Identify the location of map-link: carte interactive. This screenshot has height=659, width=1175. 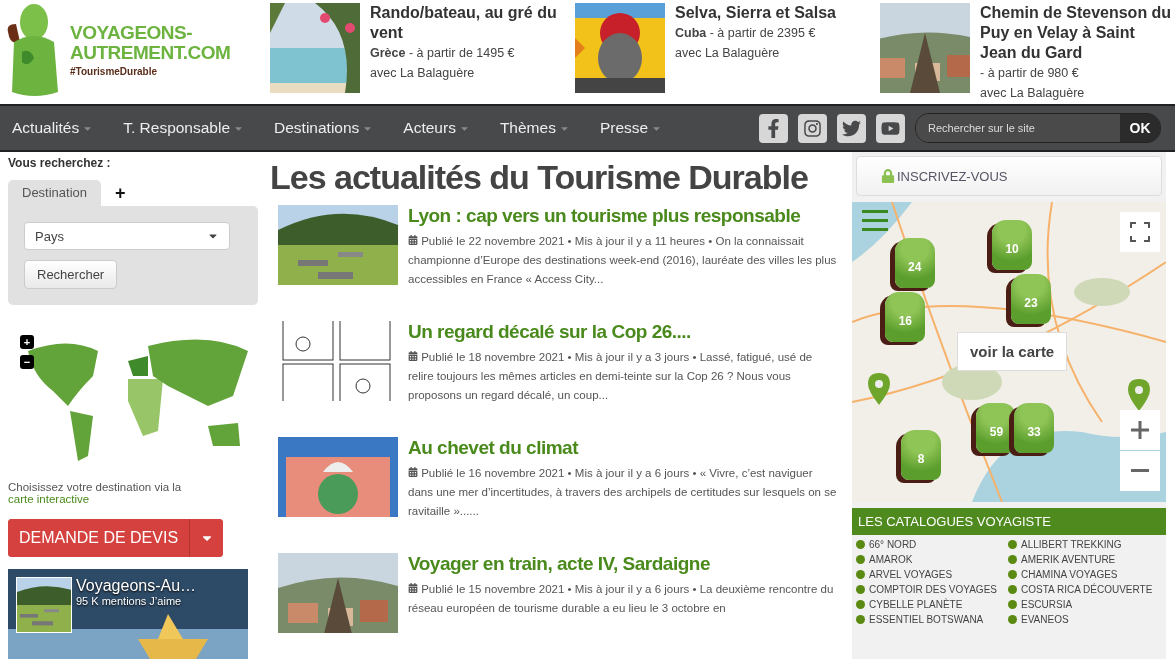
(49, 499).